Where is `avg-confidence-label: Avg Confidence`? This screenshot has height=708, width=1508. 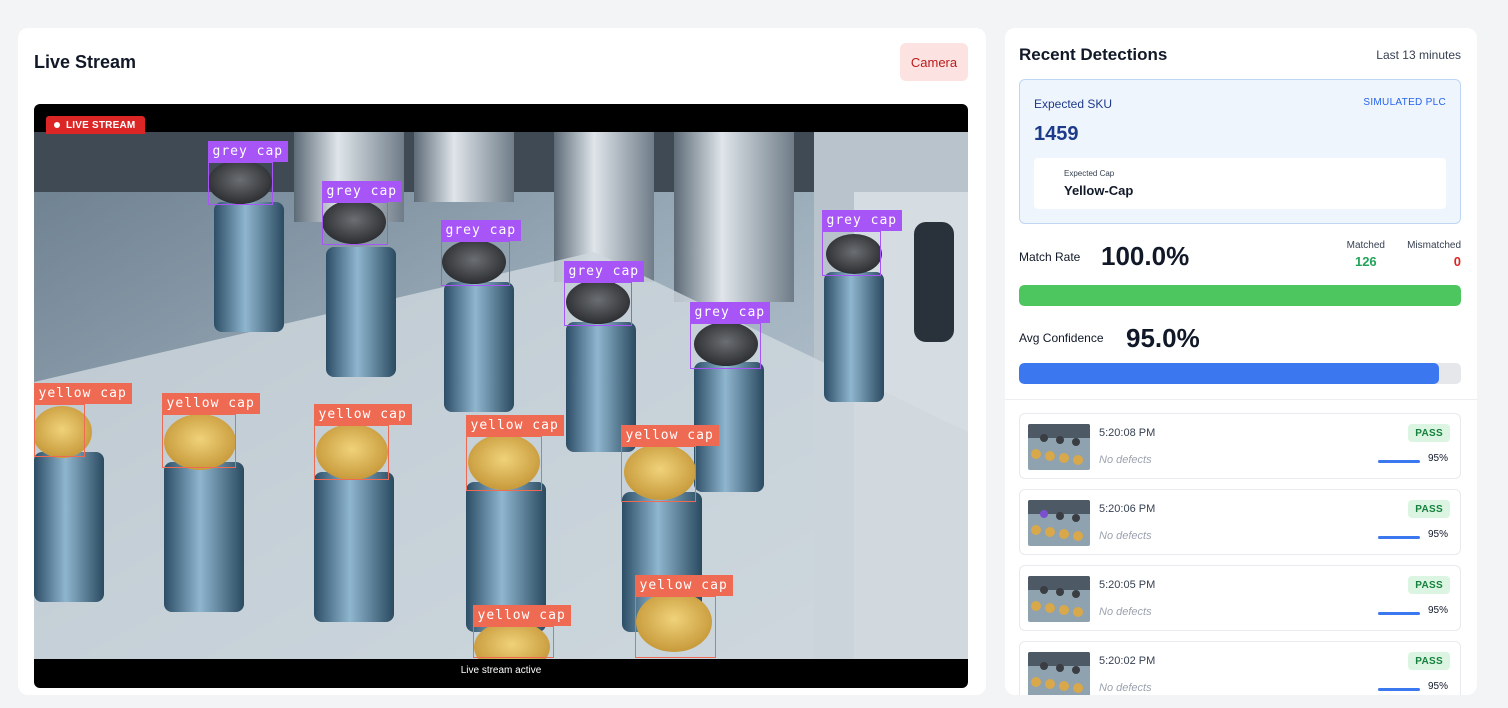
avg-confidence-label: Avg Confidence is located at coordinates (1061, 338).